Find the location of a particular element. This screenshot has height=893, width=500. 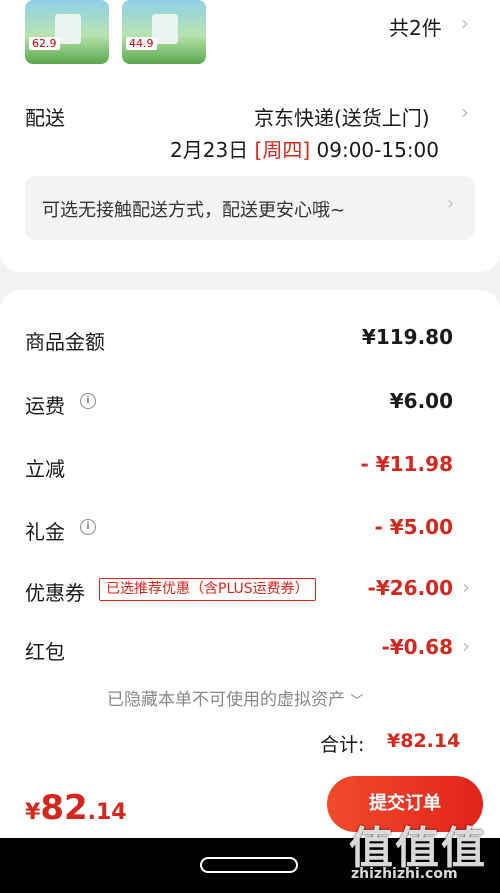

delivery-method: 京东快递(送货上门) is located at coordinates (342, 116).